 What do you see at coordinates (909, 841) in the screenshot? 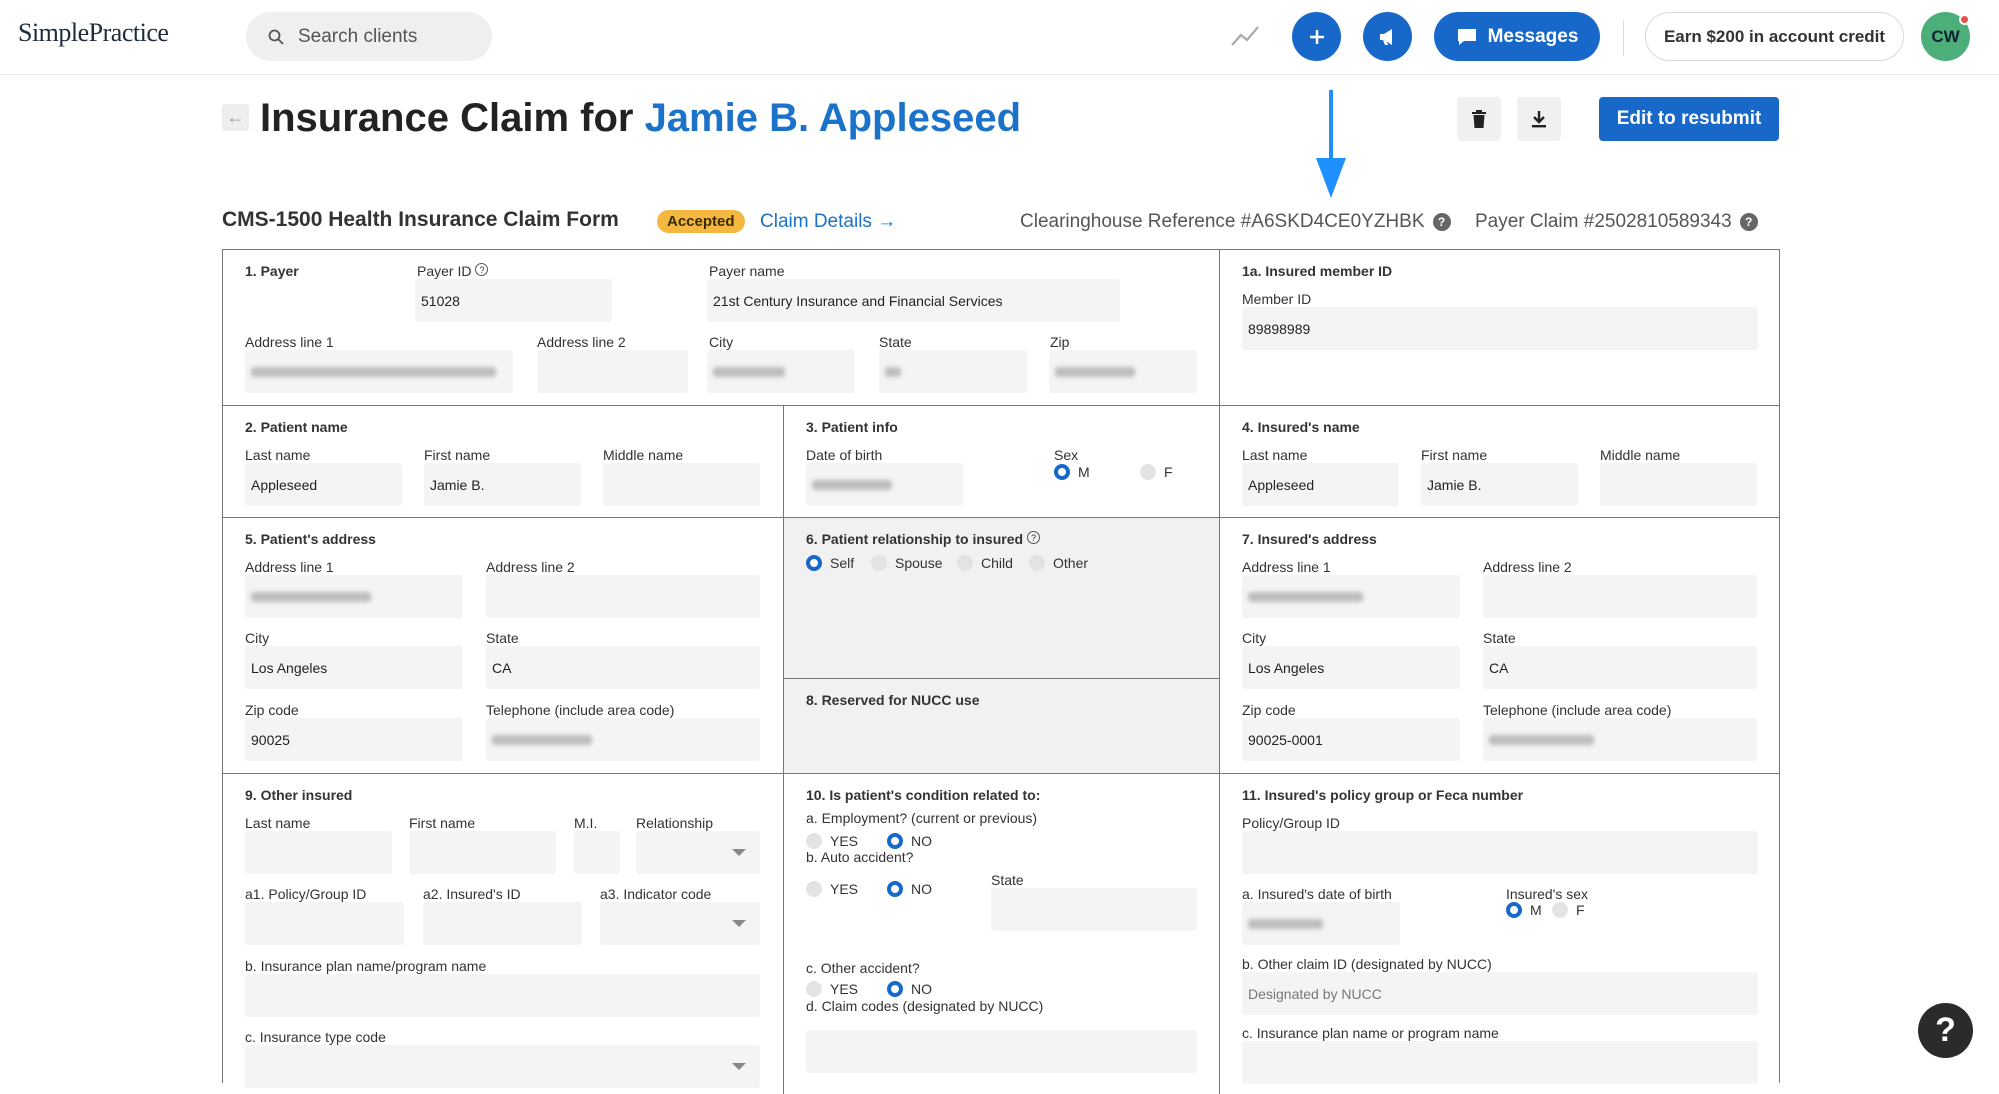
I see `employment-no-radio: NO` at bounding box center [909, 841].